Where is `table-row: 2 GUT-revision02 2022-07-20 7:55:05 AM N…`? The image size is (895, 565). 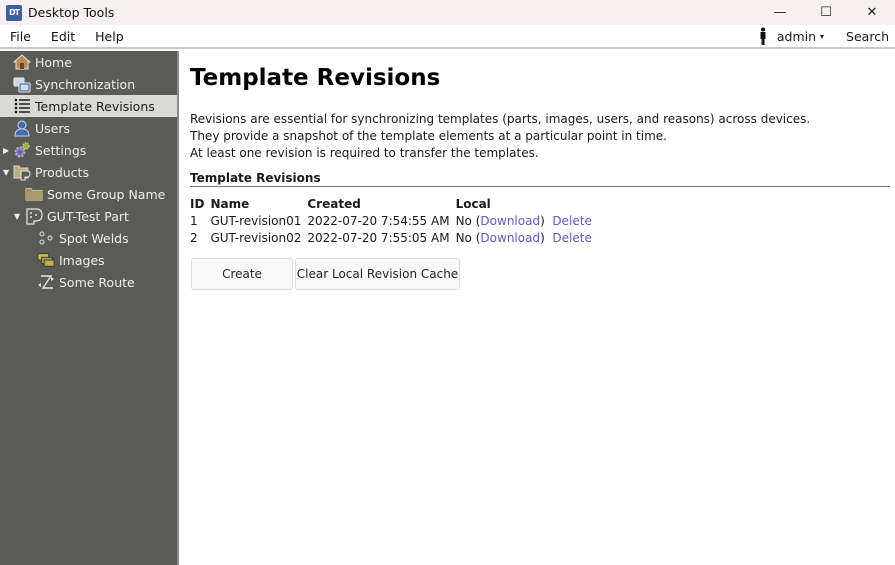 table-row: 2 GUT-revision02 2022-07-20 7:55:05 AM N… is located at coordinates (394, 237).